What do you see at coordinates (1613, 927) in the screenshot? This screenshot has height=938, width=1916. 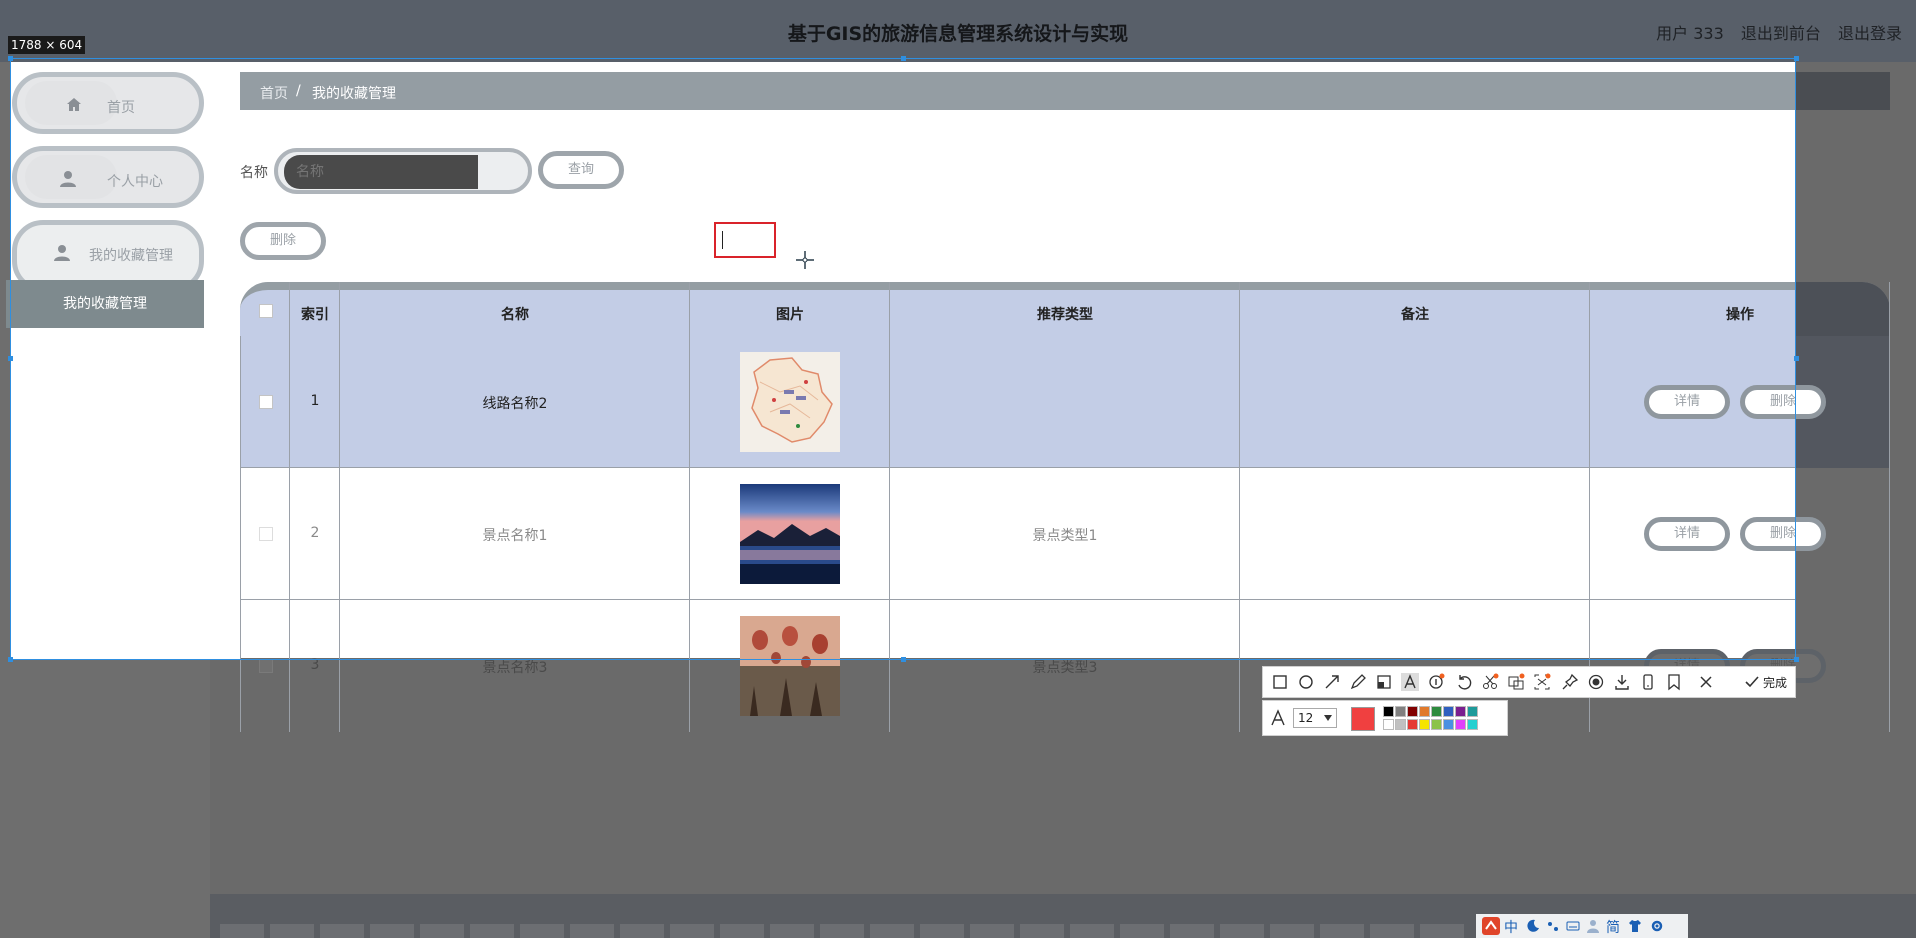 I see `ime-mode: 简` at bounding box center [1613, 927].